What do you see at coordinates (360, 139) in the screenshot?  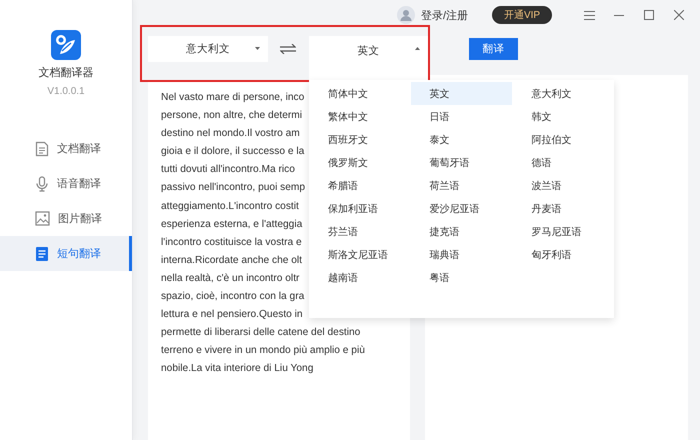 I see `language-option: 西班牙文` at bounding box center [360, 139].